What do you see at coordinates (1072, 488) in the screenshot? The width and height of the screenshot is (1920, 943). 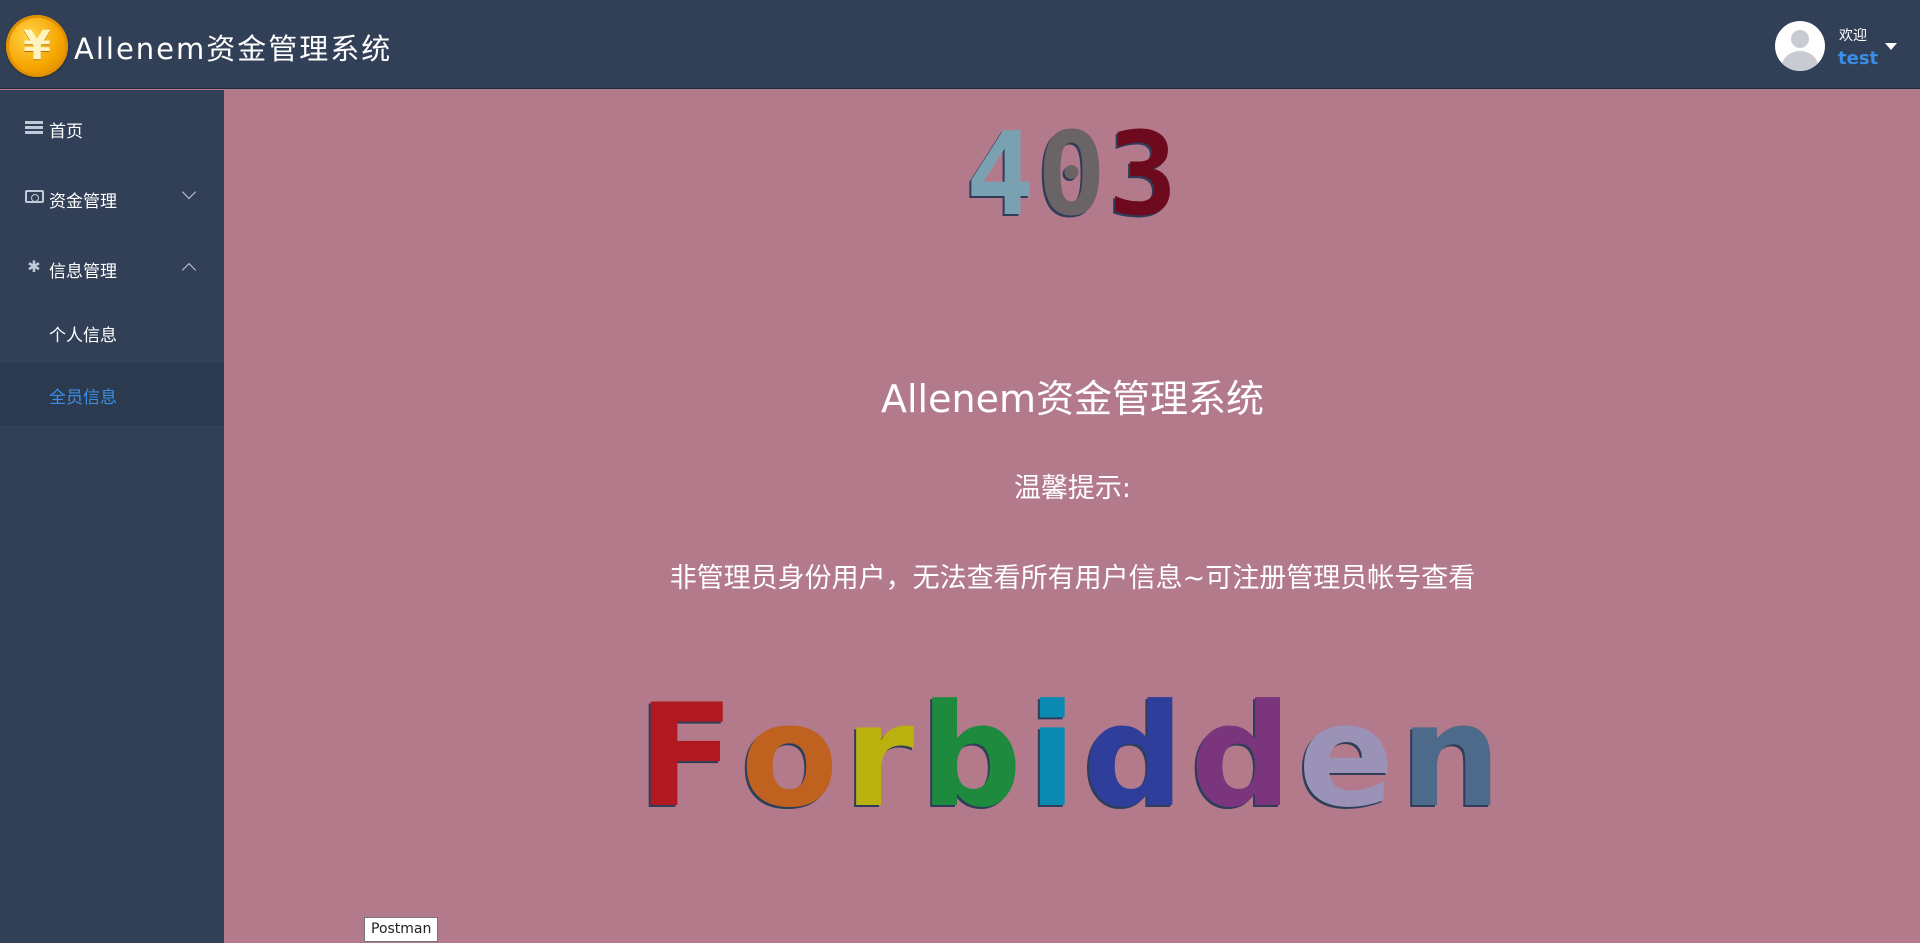 I see `tip-title: 温馨提示:` at bounding box center [1072, 488].